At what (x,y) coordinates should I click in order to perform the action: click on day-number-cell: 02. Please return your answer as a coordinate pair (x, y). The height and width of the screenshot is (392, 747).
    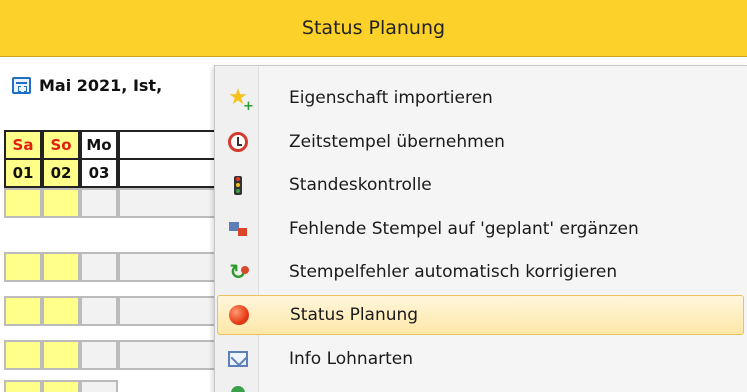
    Looking at the image, I should click on (61, 173).